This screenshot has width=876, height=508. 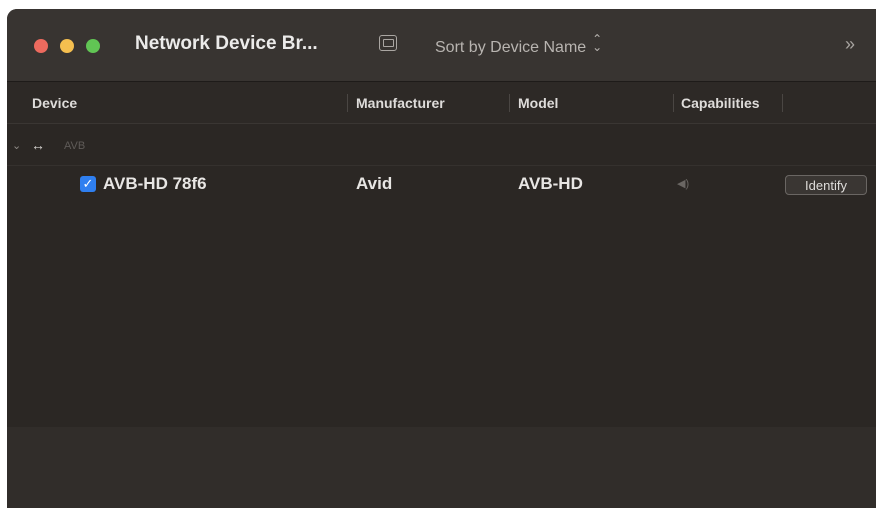 I want to click on table-header: Device Manufacturer Model Capabilities, so click(x=441, y=103).